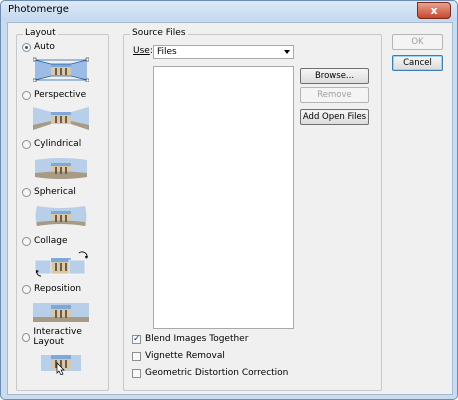 Image resolution: width=458 pixels, height=400 pixels. I want to click on close-button: x, so click(434, 10).